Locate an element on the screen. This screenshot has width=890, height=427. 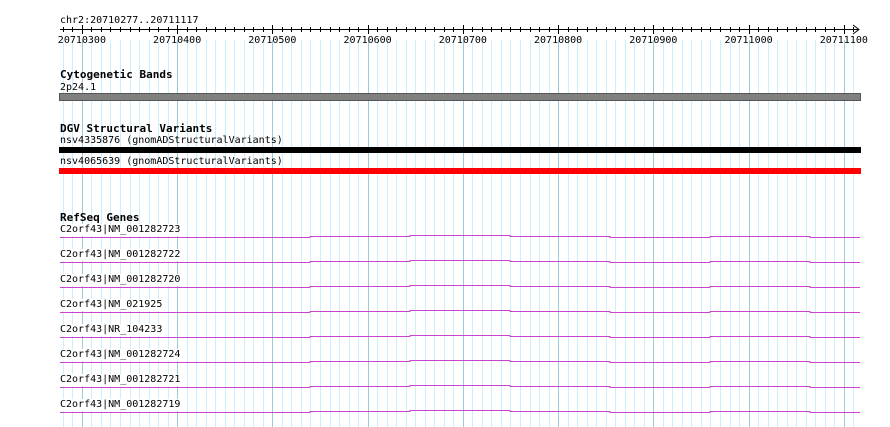
gene-label: C2orf43|NM_001282723 is located at coordinates (120, 230).